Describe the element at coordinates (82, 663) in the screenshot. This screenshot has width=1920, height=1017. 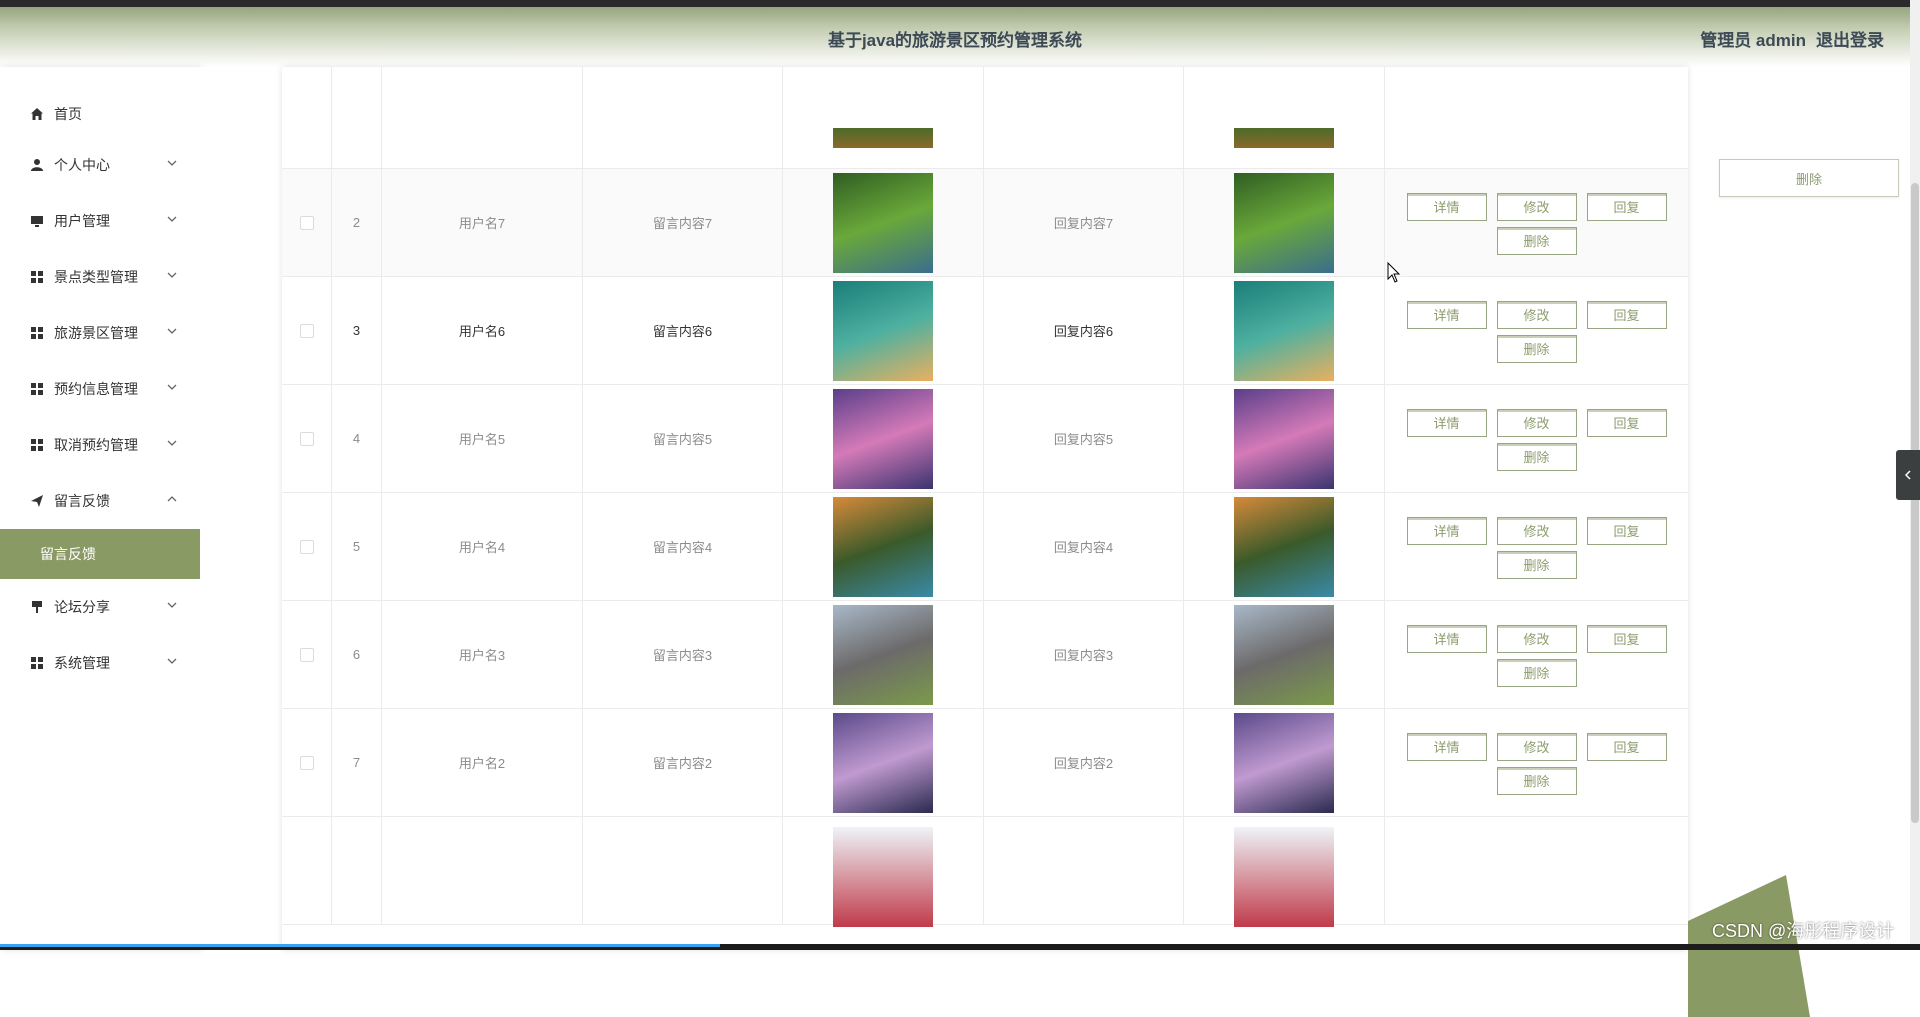
I see `sidebar-item-label: 系统管理` at that location.